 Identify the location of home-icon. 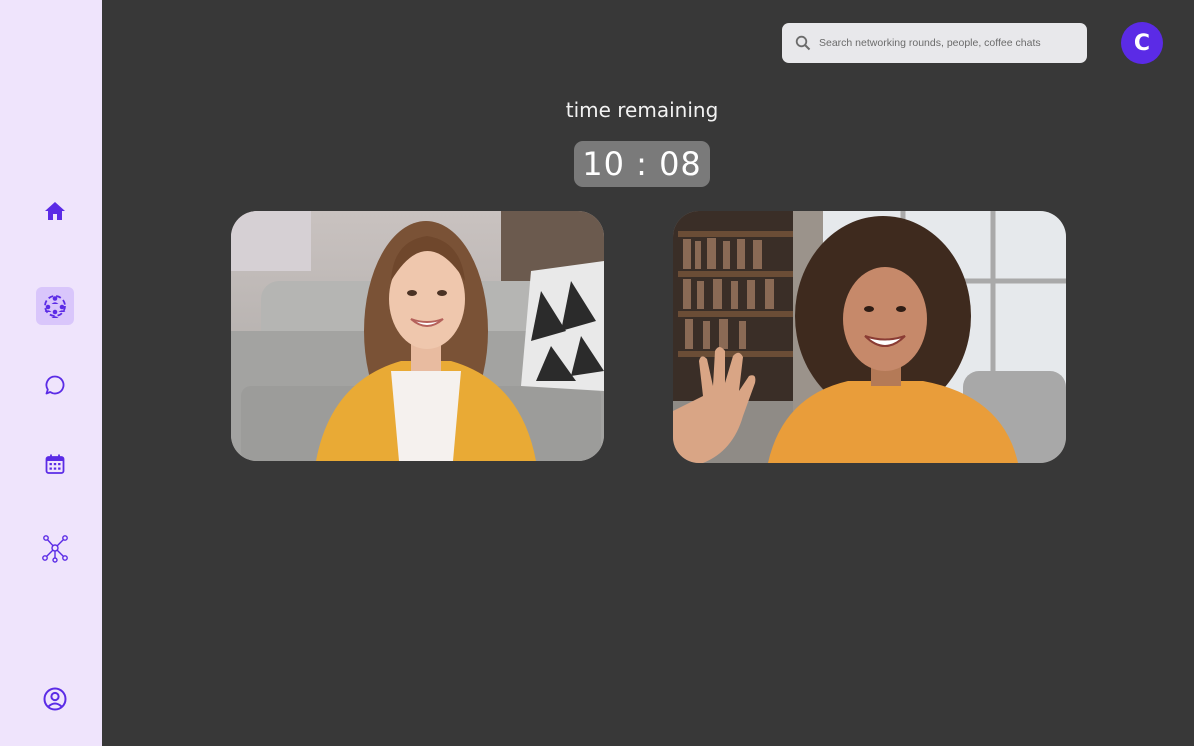
(55, 211).